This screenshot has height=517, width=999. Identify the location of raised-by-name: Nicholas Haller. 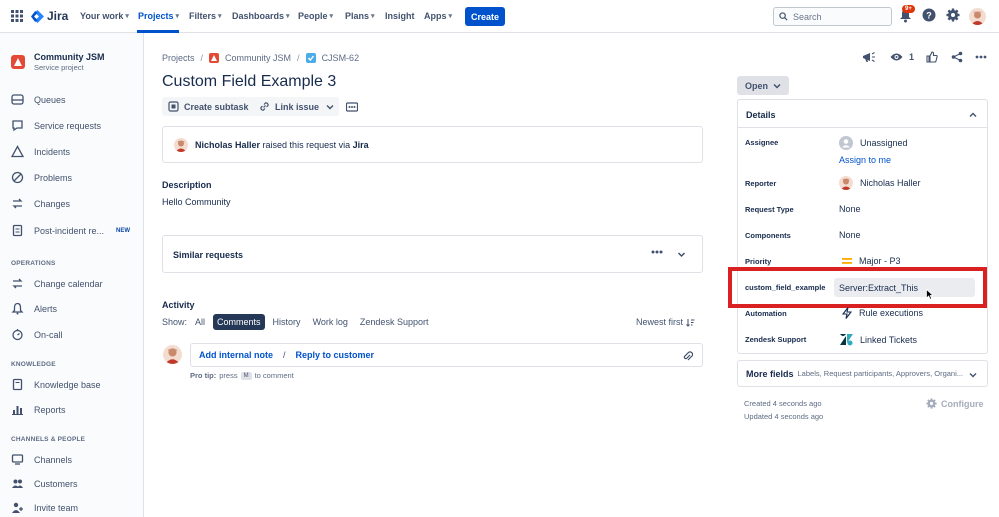
(227, 145).